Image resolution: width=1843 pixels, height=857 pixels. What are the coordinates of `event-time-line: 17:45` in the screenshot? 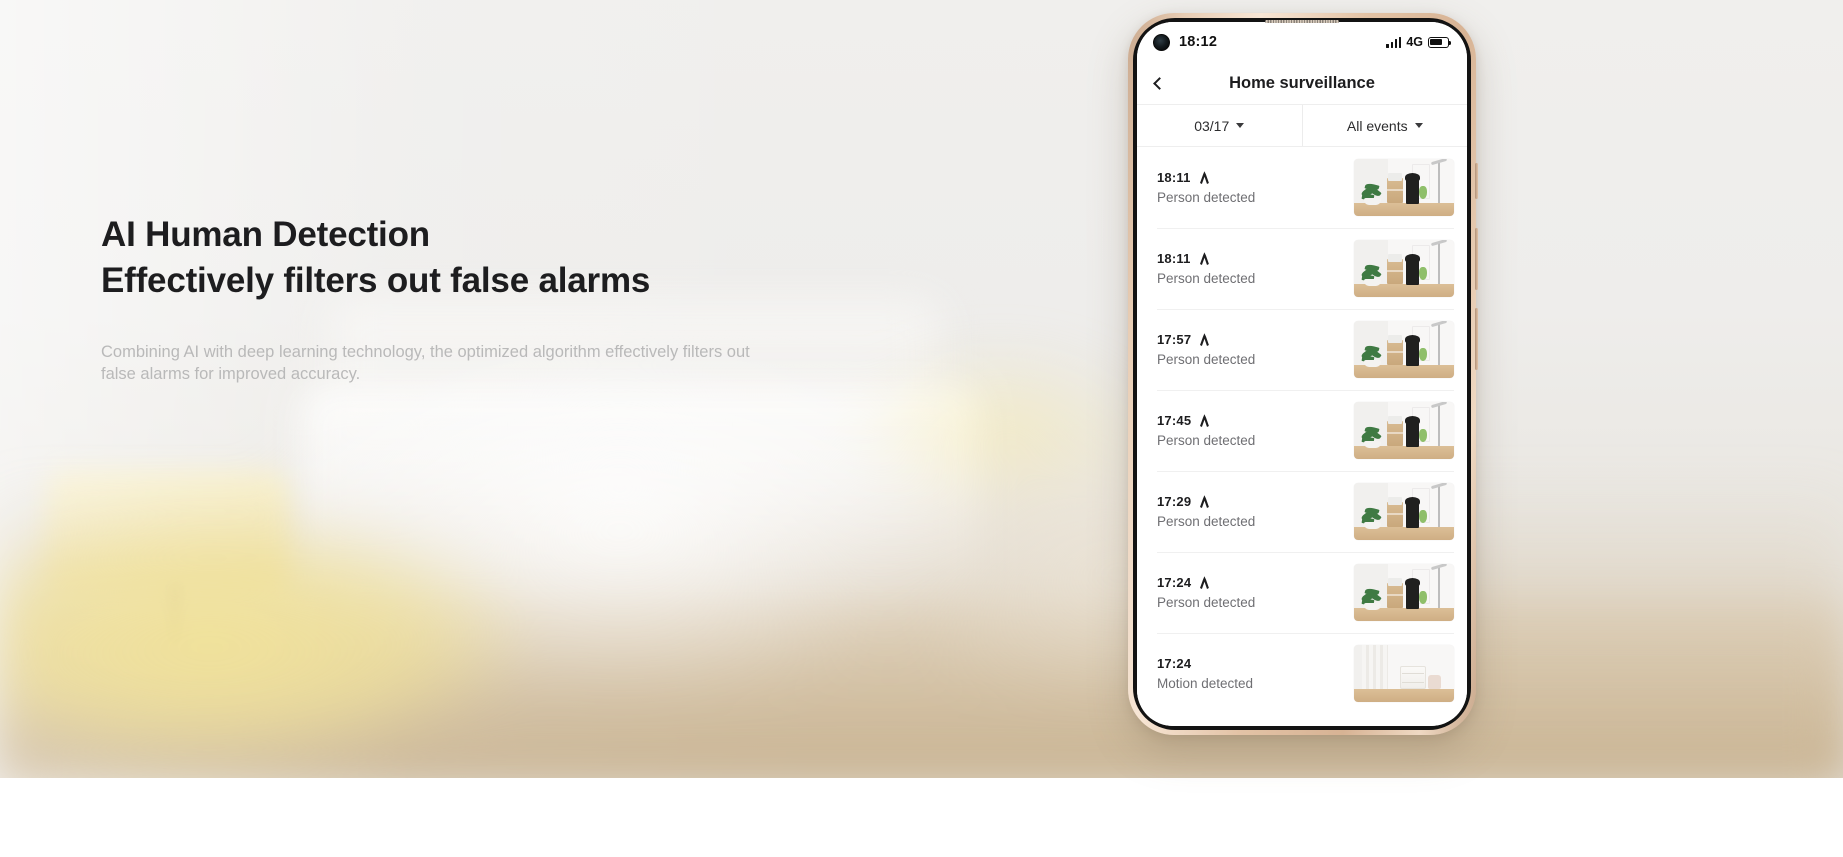 It's located at (1206, 420).